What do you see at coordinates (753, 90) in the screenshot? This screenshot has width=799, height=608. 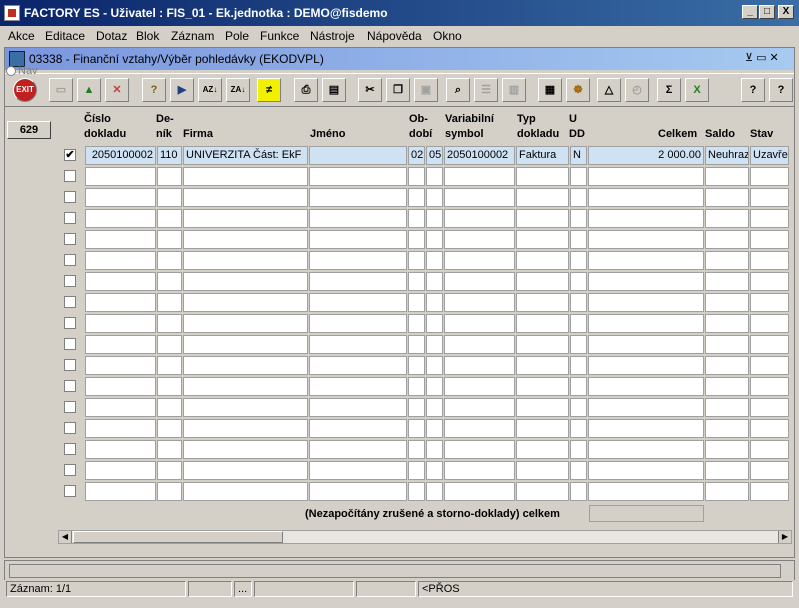 I see `help-icon: ?` at bounding box center [753, 90].